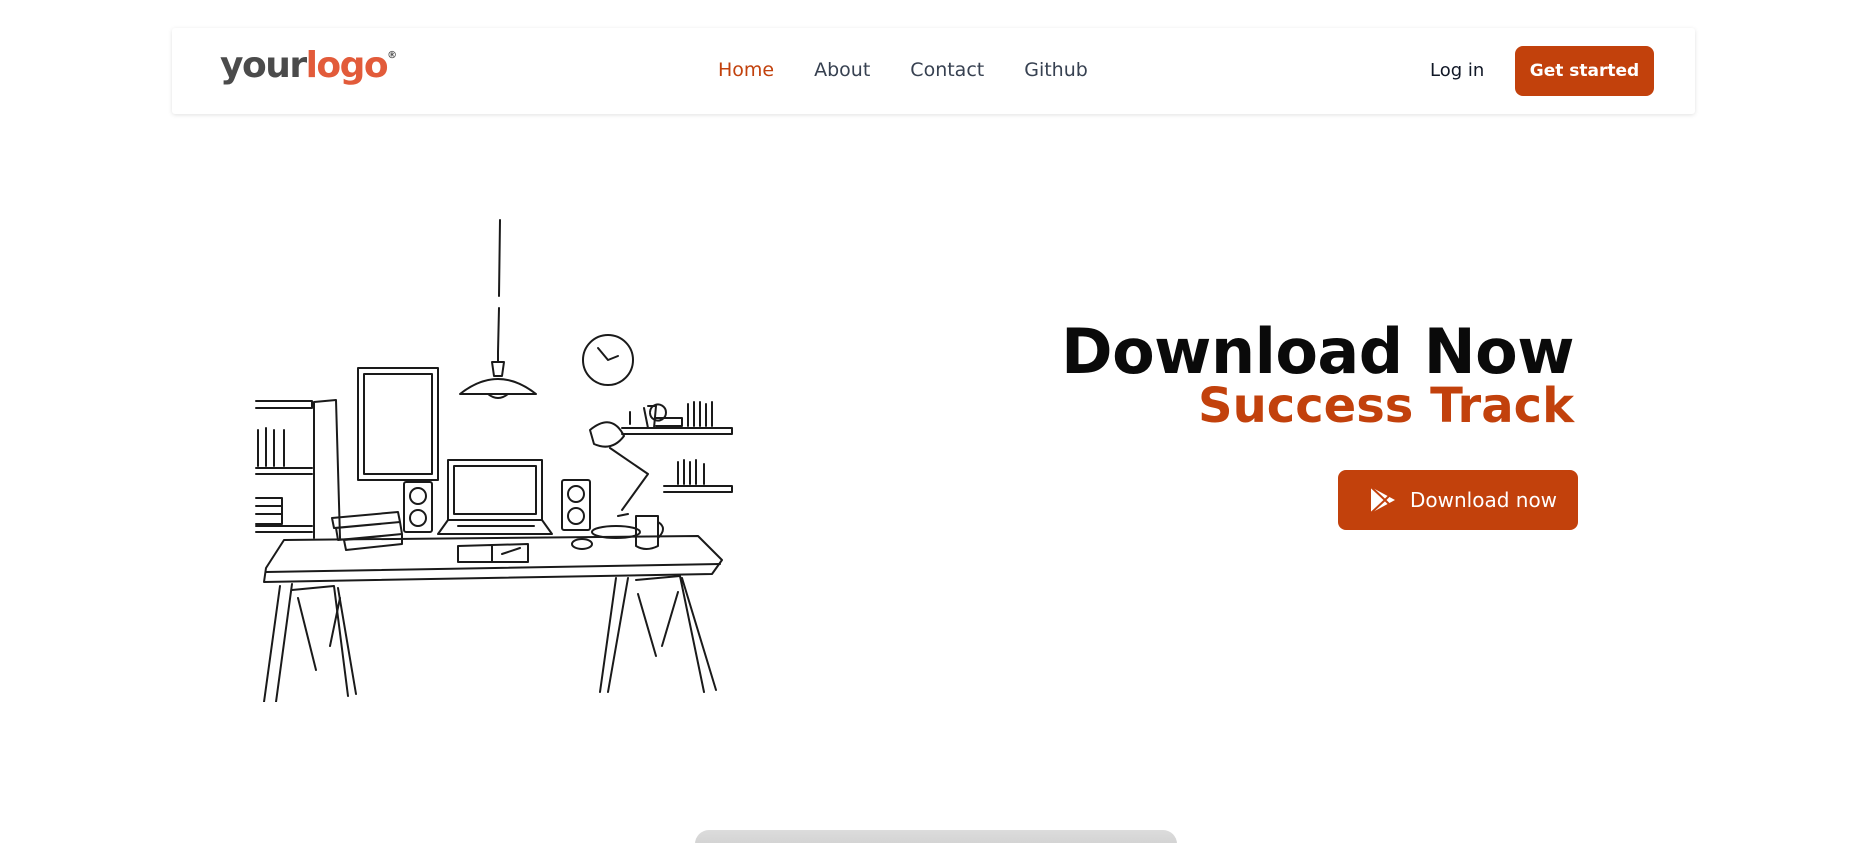 The width and height of the screenshot is (1874, 843). Describe the element at coordinates (347, 65) in the screenshot. I see `logo-word-logo: logo` at that location.